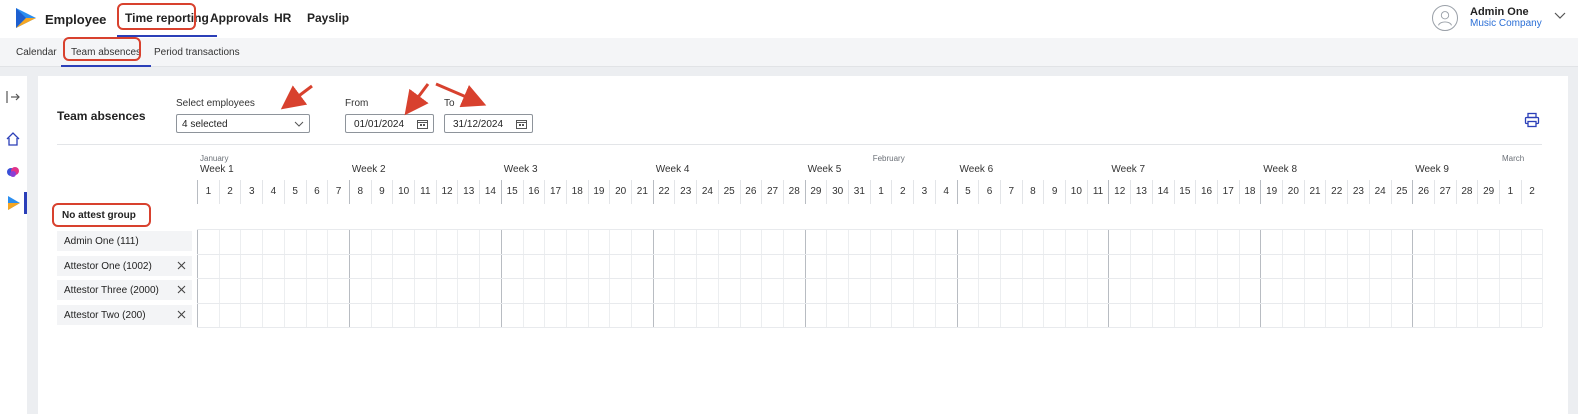 The height and width of the screenshot is (414, 1578). What do you see at coordinates (76, 19) in the screenshot?
I see `app-title: Employee` at bounding box center [76, 19].